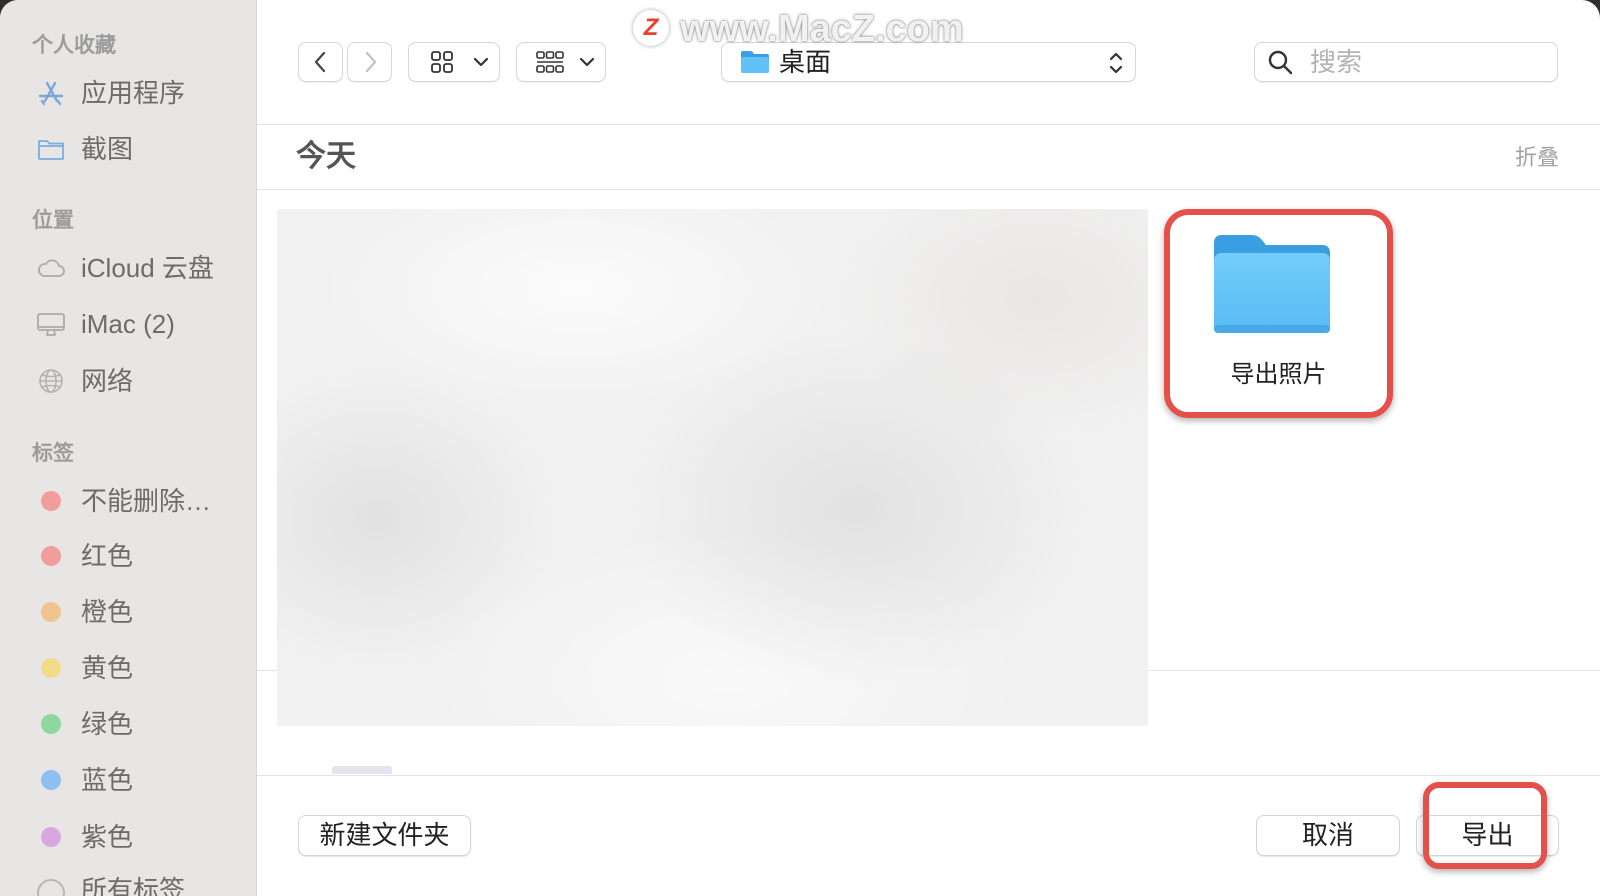 Image resolution: width=1600 pixels, height=896 pixels. I want to click on view-mode-button, so click(454, 62).